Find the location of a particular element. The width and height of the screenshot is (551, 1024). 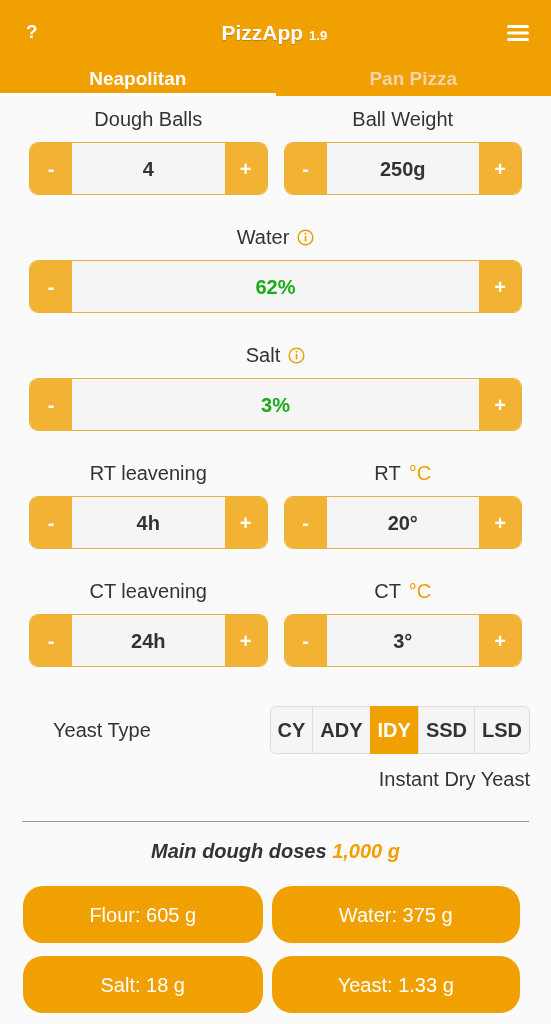

doses-total: 1,000 g is located at coordinates (366, 851).